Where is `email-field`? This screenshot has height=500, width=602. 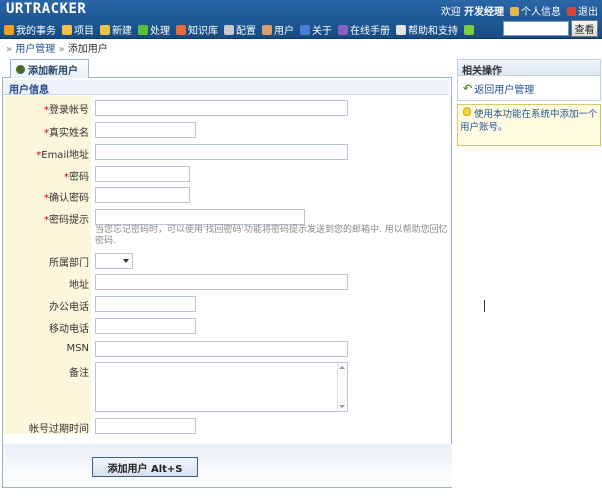 email-field is located at coordinates (221, 152).